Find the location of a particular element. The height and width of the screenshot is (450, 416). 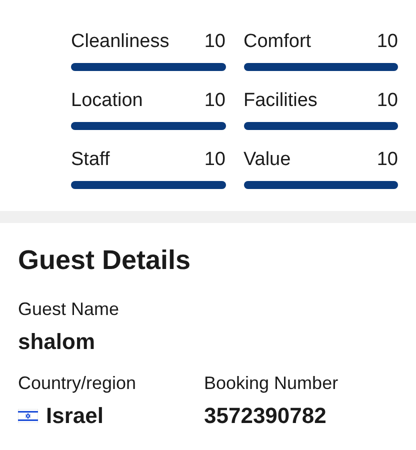

rating-label: Cleanliness is located at coordinates (120, 42).